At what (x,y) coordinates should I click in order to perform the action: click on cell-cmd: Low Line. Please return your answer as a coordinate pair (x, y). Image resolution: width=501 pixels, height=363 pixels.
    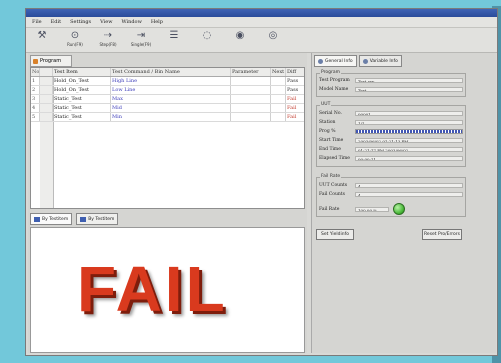
    Looking at the image, I should click on (171, 90).